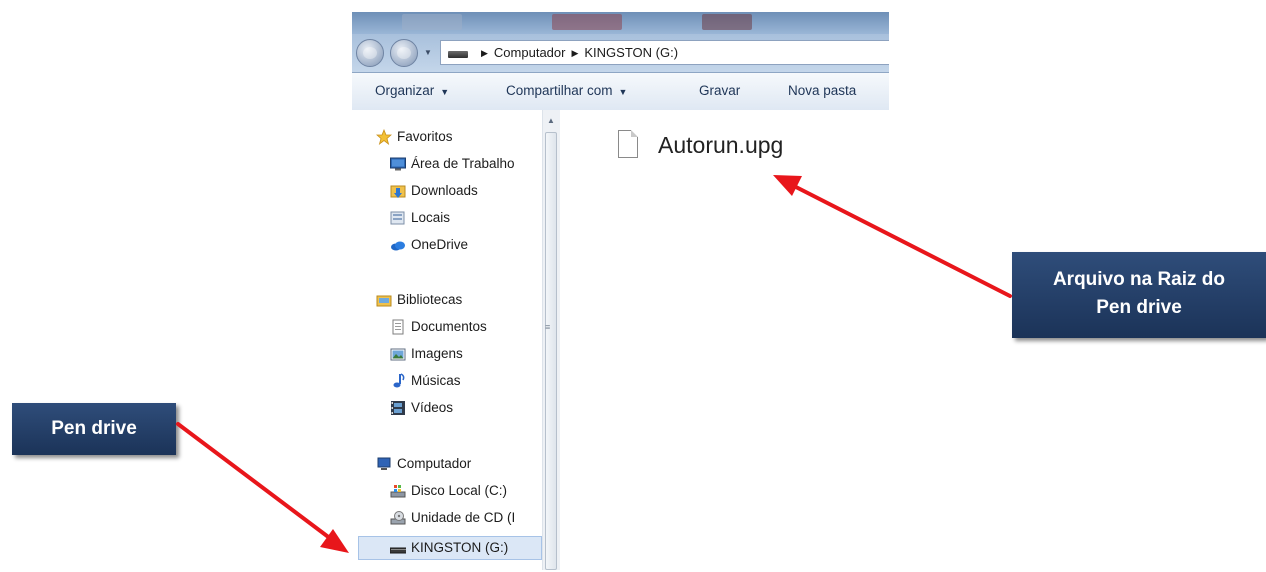 This screenshot has width=1266, height=572. I want to click on usb-drive-icon, so click(398, 550).